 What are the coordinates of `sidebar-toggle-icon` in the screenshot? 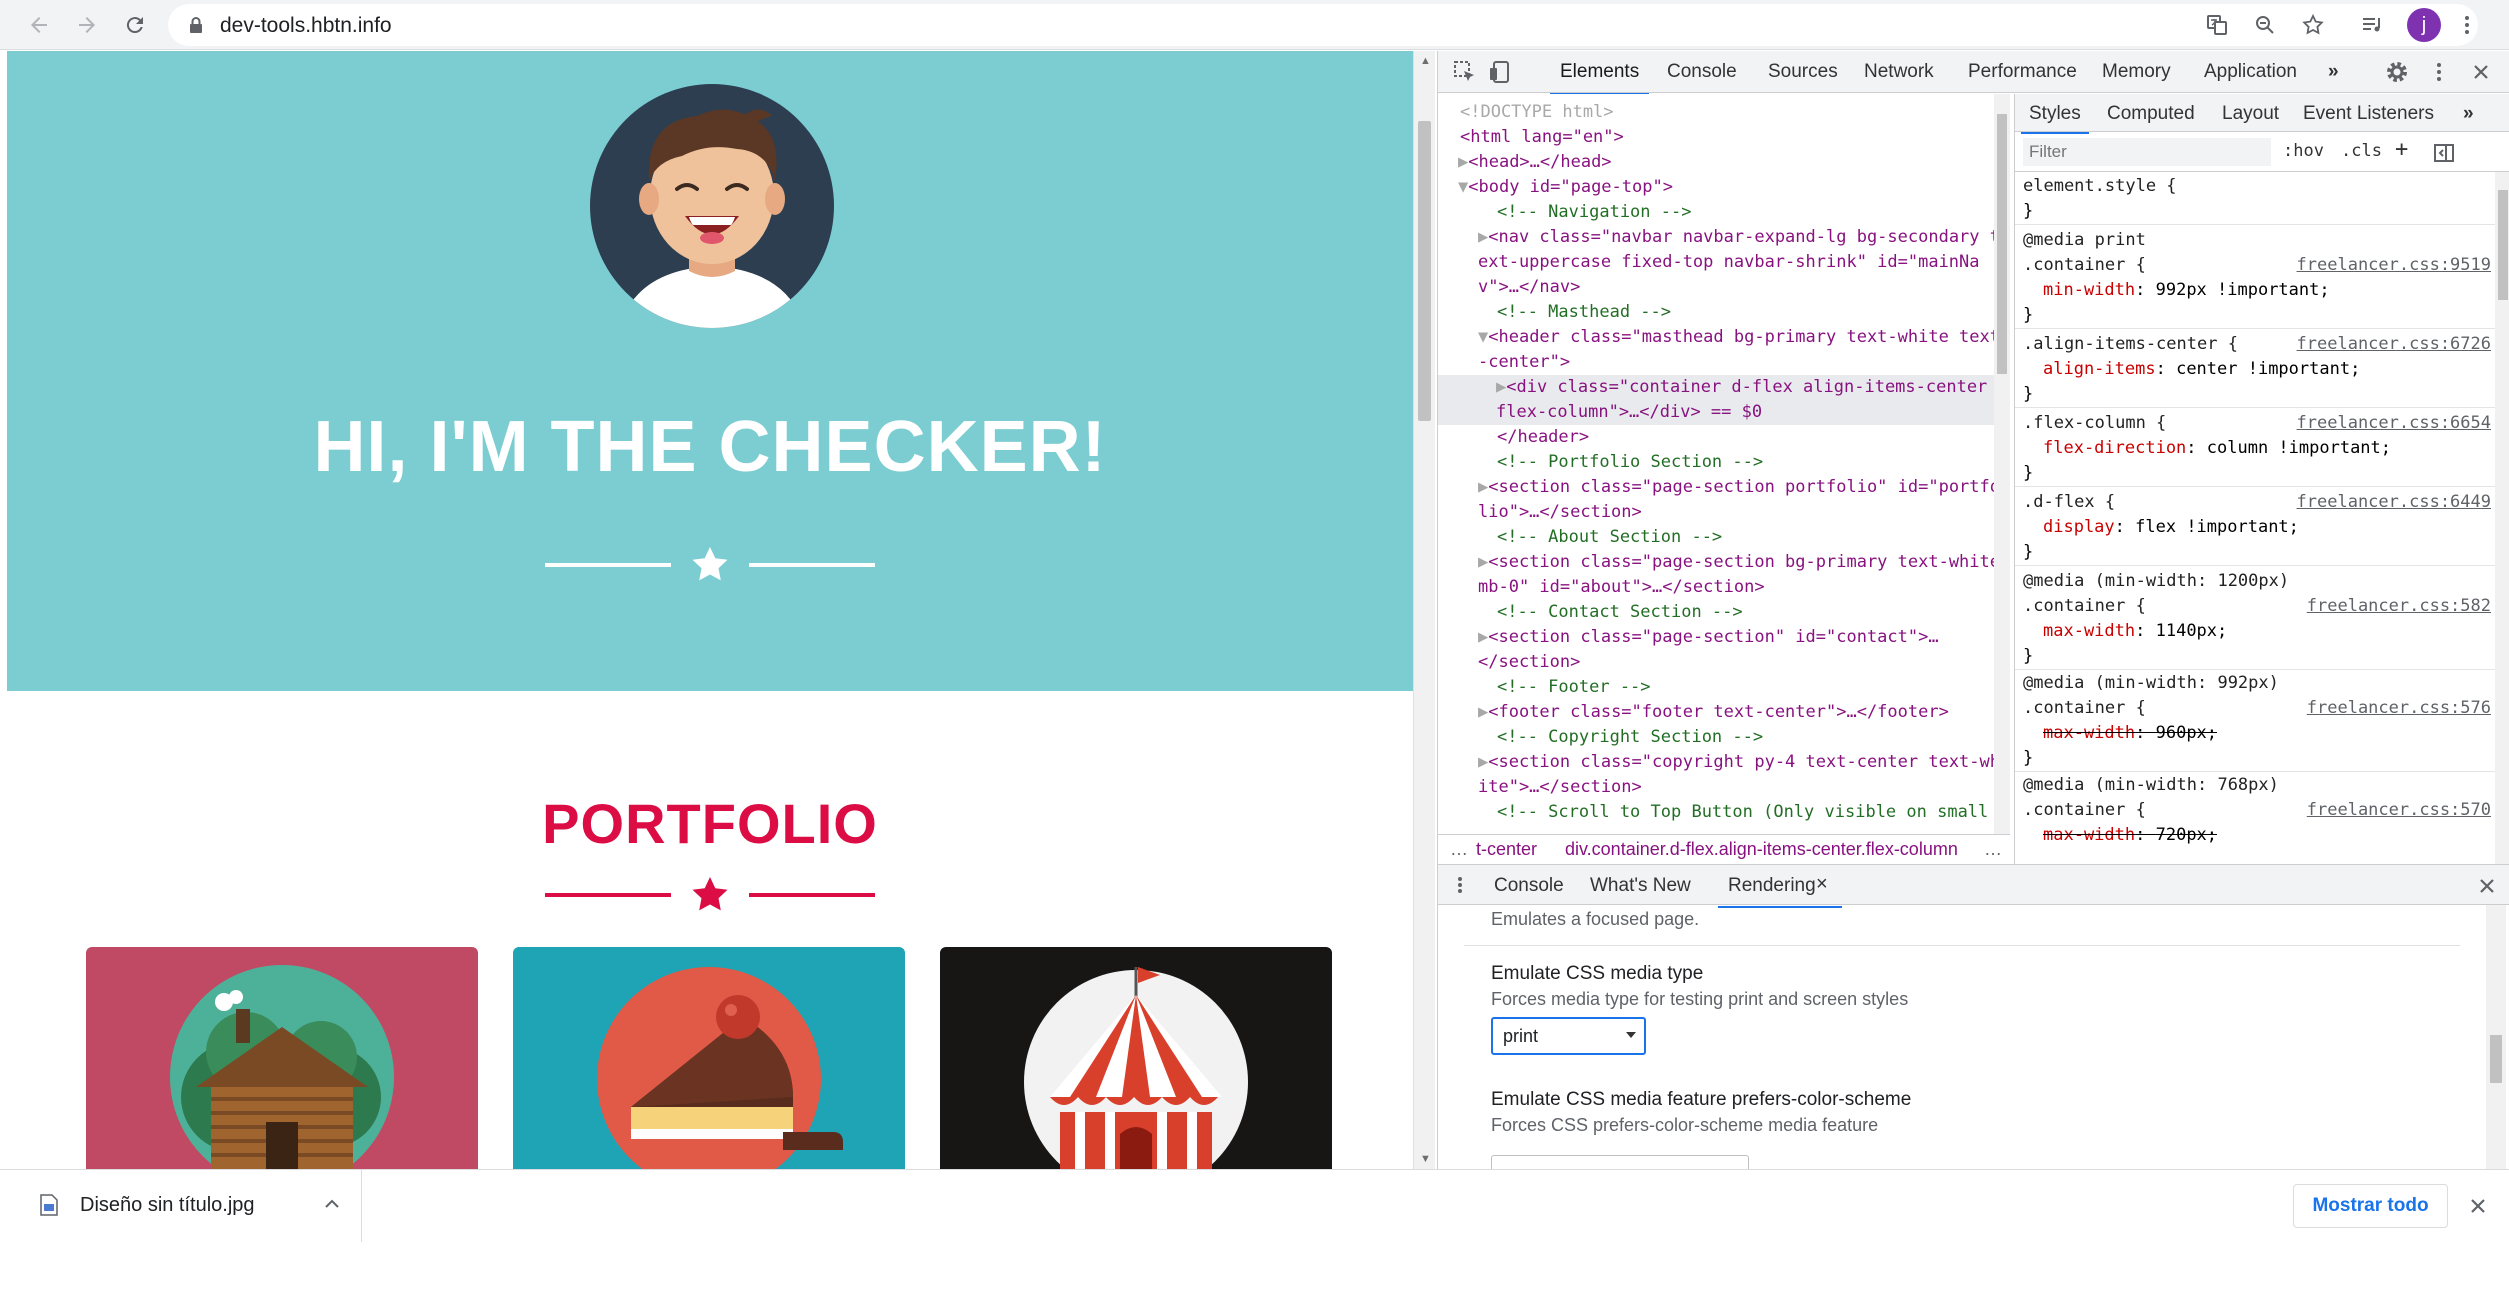 It's located at (2444, 153).